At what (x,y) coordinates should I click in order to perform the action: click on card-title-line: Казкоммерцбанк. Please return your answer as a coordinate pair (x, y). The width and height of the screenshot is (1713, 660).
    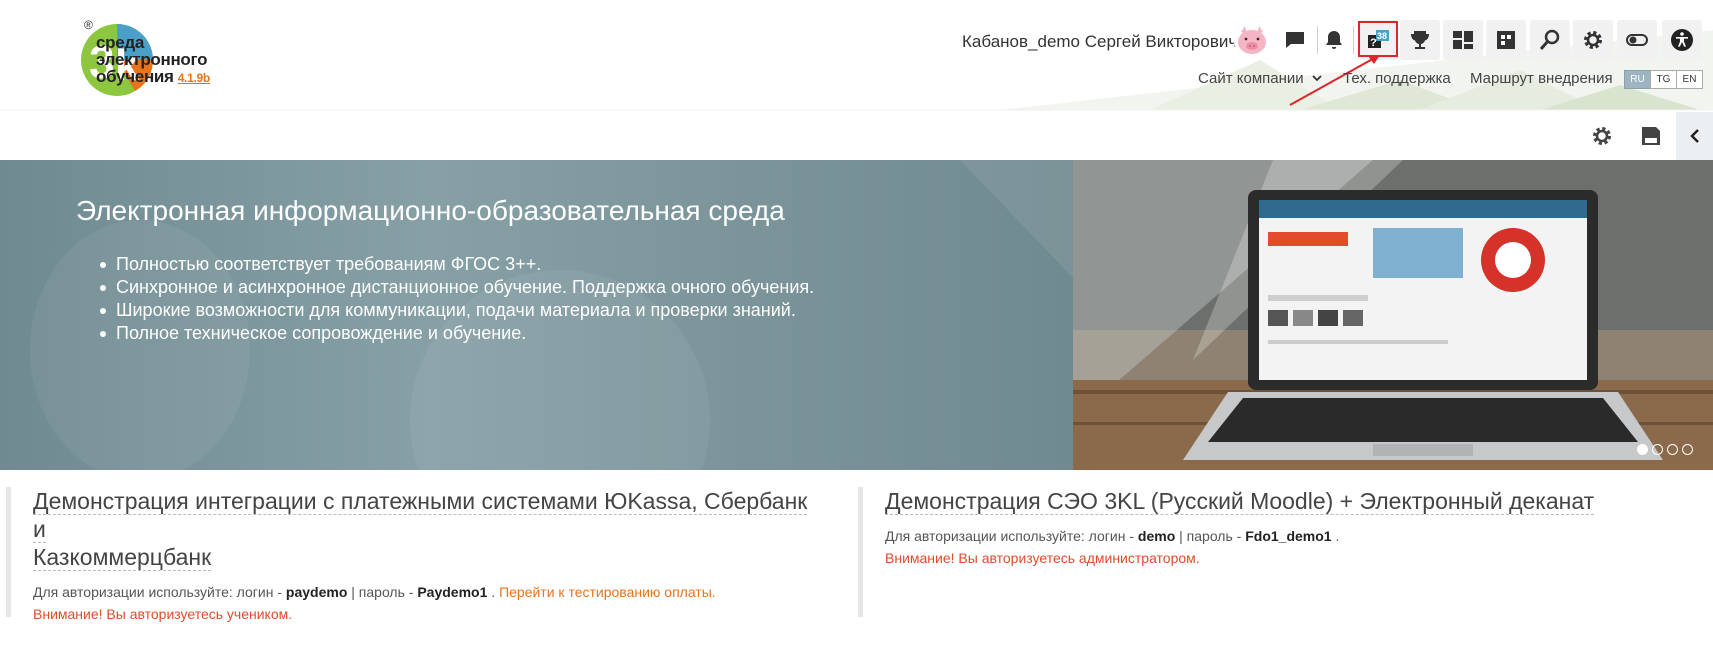
    Looking at the image, I should click on (122, 557).